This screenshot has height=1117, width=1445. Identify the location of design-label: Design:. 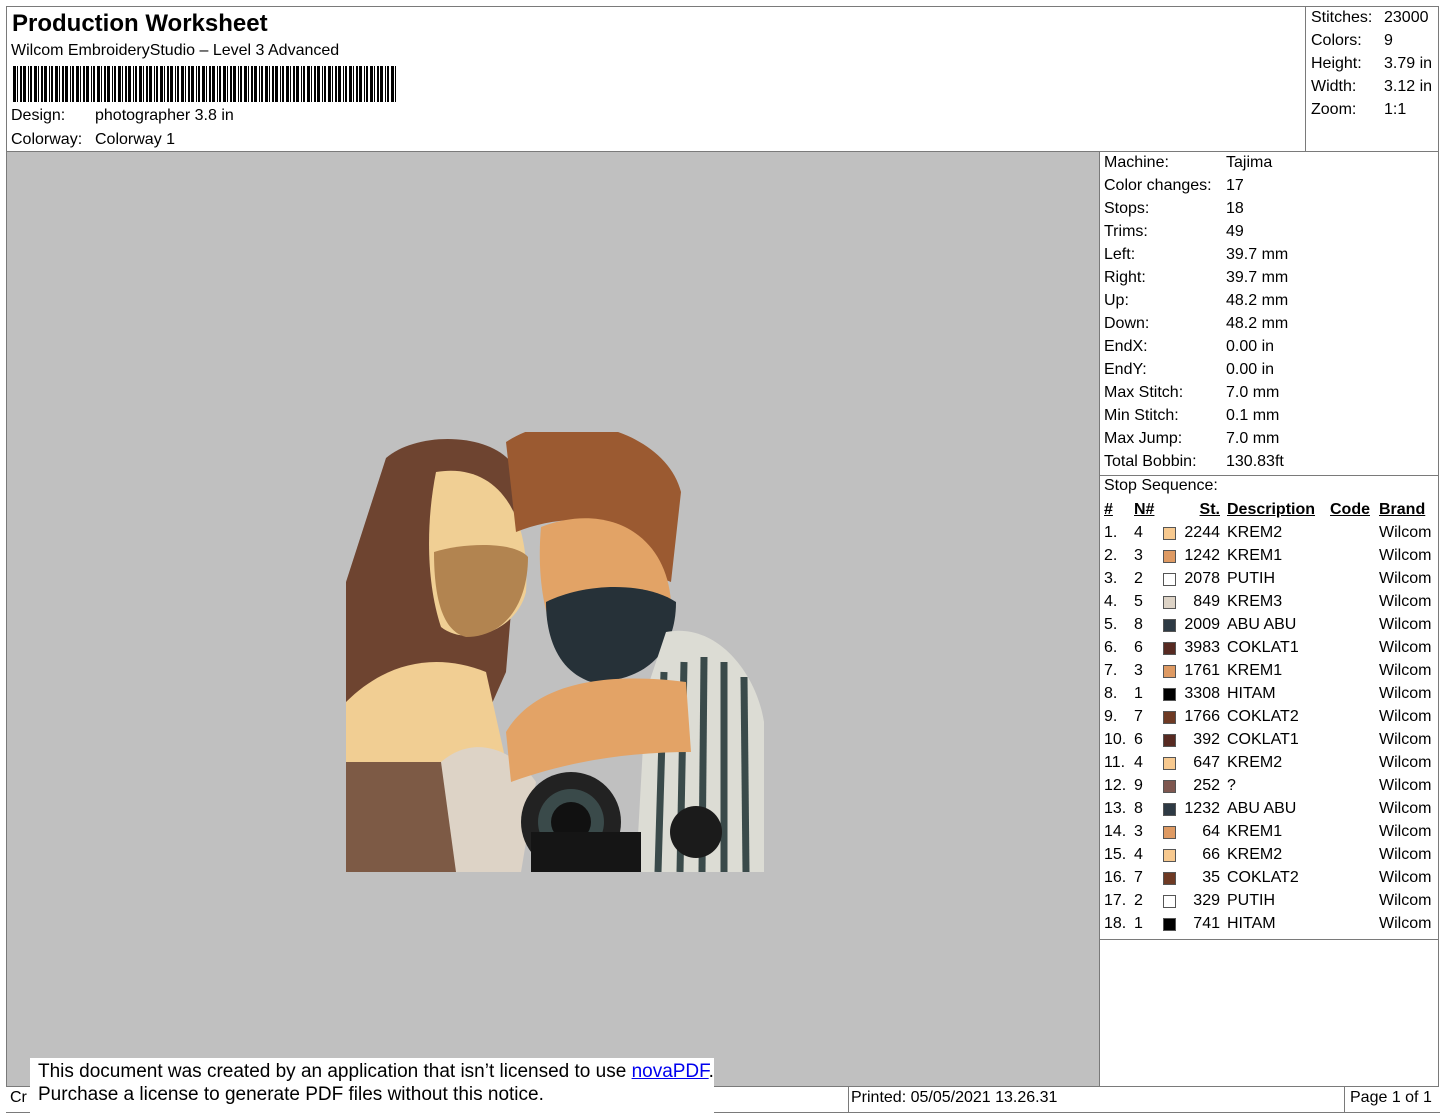
(38, 115).